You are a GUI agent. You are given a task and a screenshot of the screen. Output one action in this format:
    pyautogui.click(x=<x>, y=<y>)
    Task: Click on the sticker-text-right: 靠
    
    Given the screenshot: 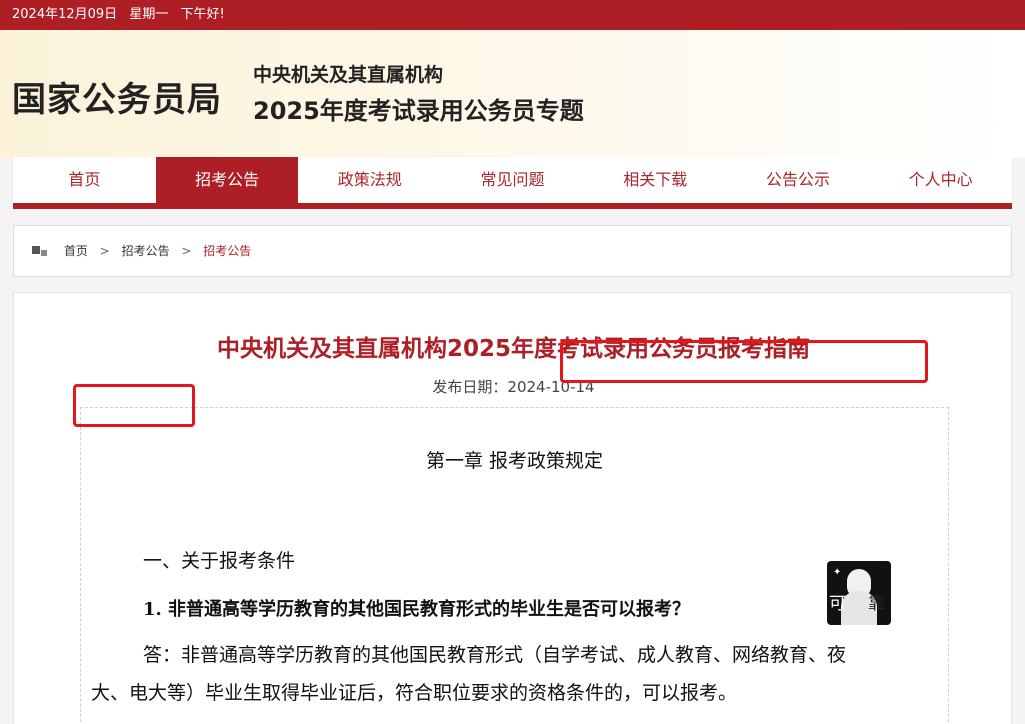 What is the action you would take?
    pyautogui.click(x=876, y=604)
    